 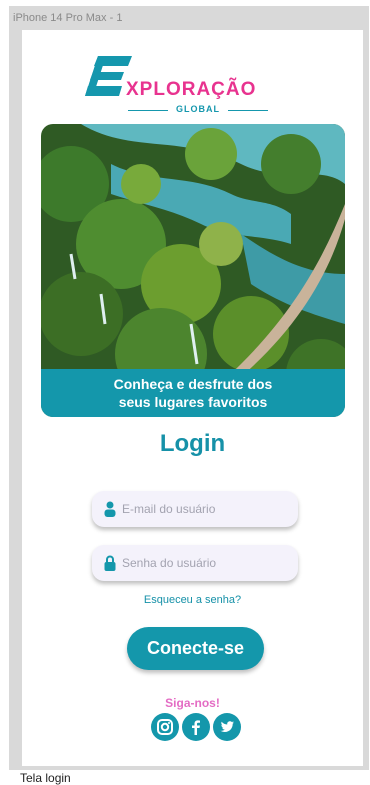 What do you see at coordinates (193, 384) in the screenshot?
I see `hero-text-line-1: Conheça e desfrute dos` at bounding box center [193, 384].